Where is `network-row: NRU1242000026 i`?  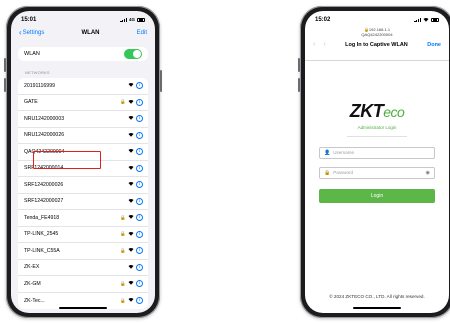
network-row: NRU1242000026 i is located at coordinates (83, 136).